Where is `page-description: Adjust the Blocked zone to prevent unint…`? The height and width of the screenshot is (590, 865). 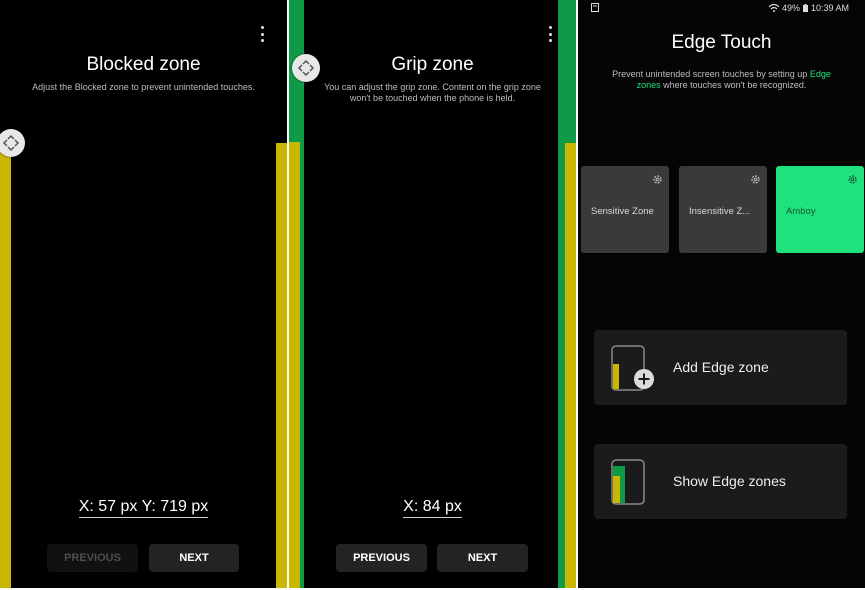
page-description: Adjust the Blocked zone to prevent unint… is located at coordinates (143, 87).